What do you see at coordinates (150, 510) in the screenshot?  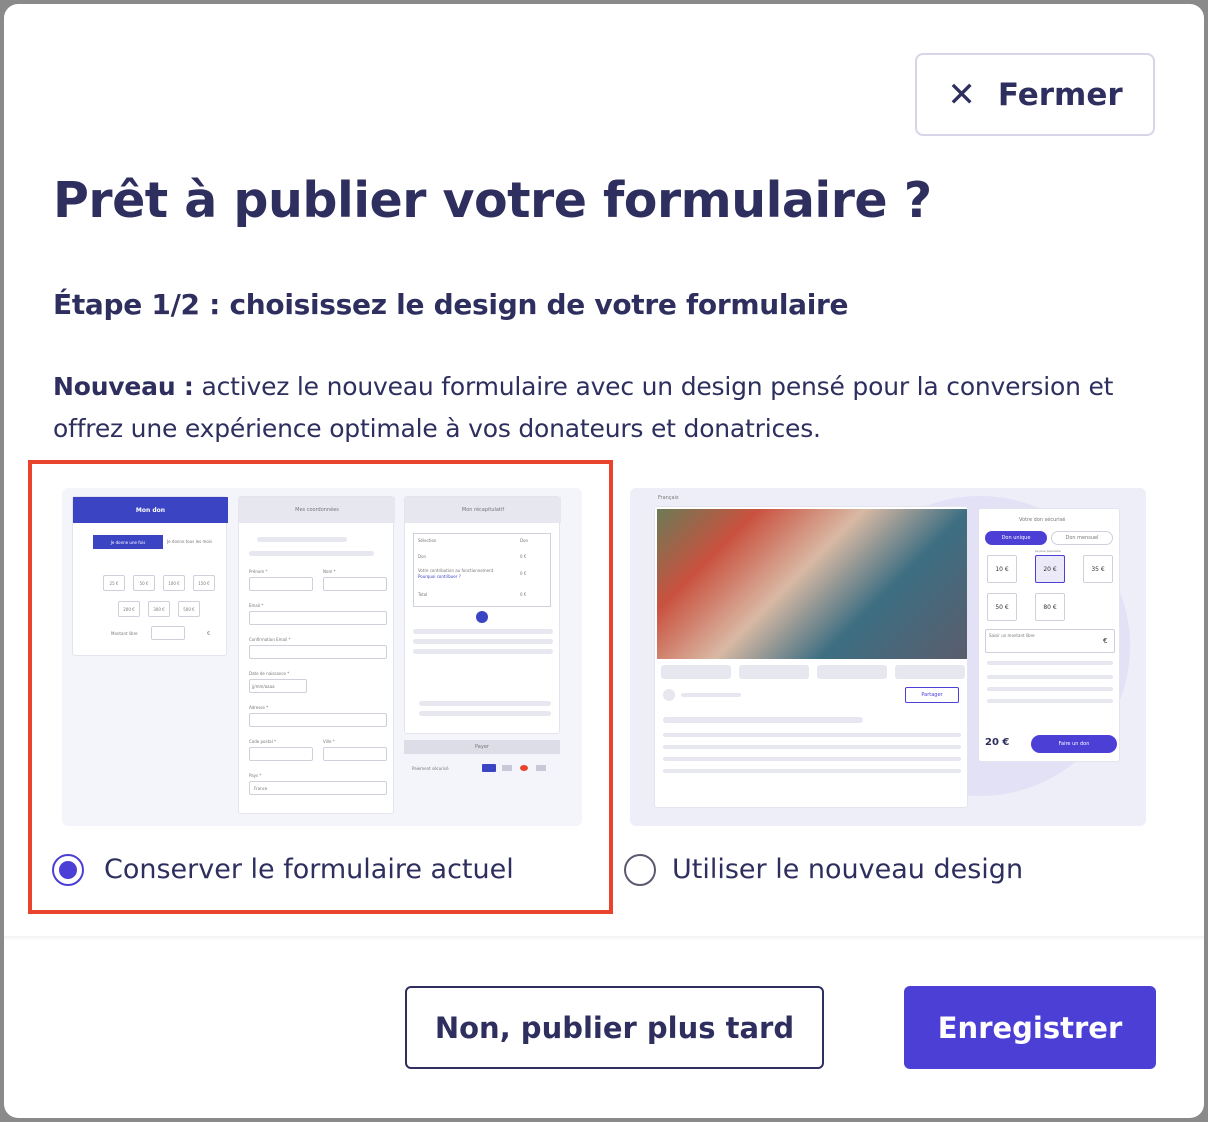 I see `preview-tab-donation: Mon don` at bounding box center [150, 510].